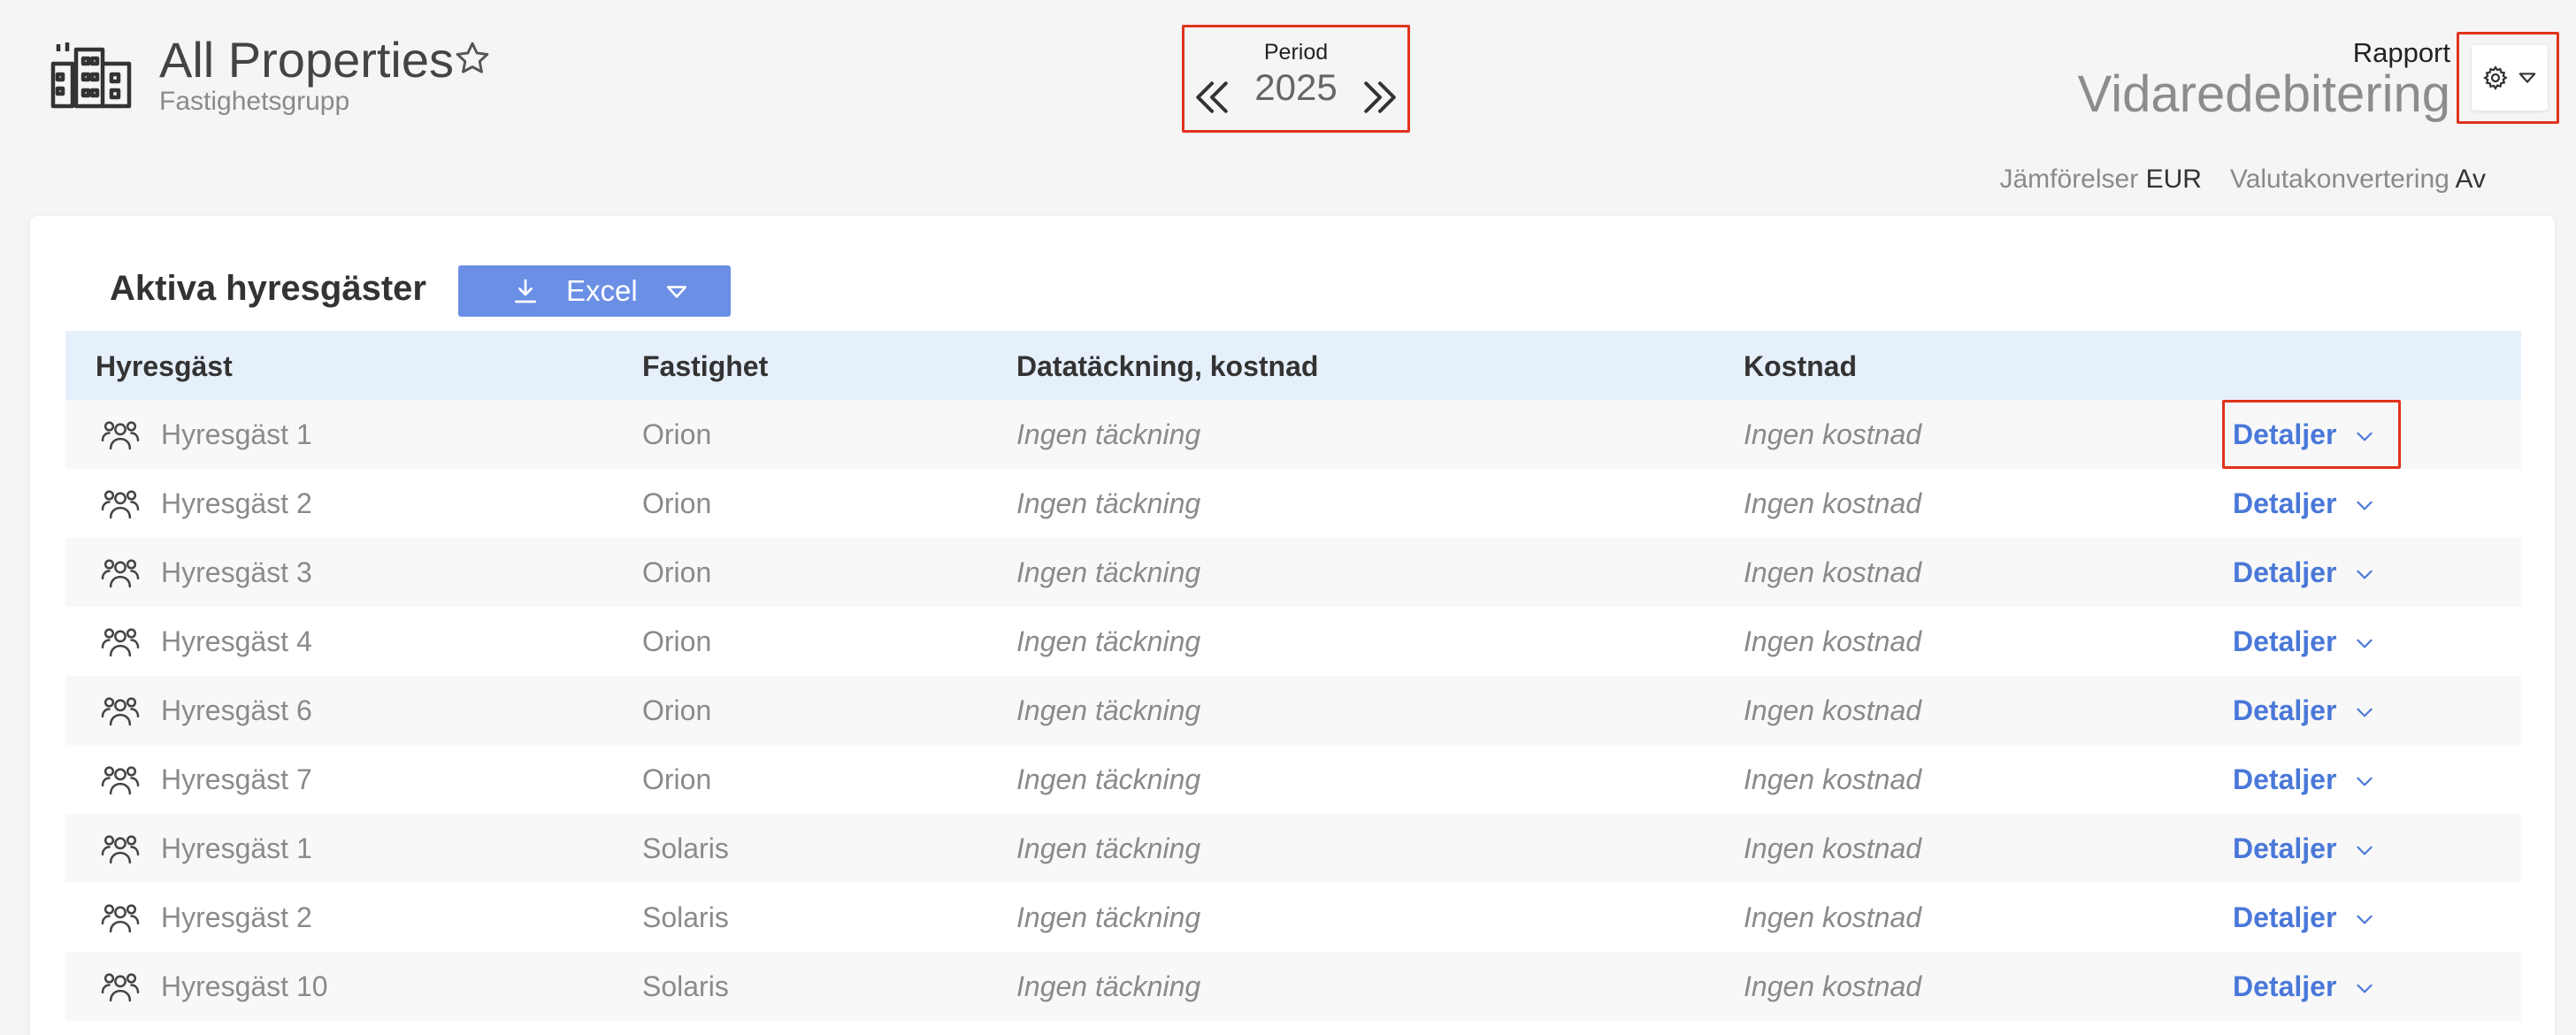 The height and width of the screenshot is (1035, 2576). I want to click on property-subtitle: Fastighetsgrupp, so click(254, 101).